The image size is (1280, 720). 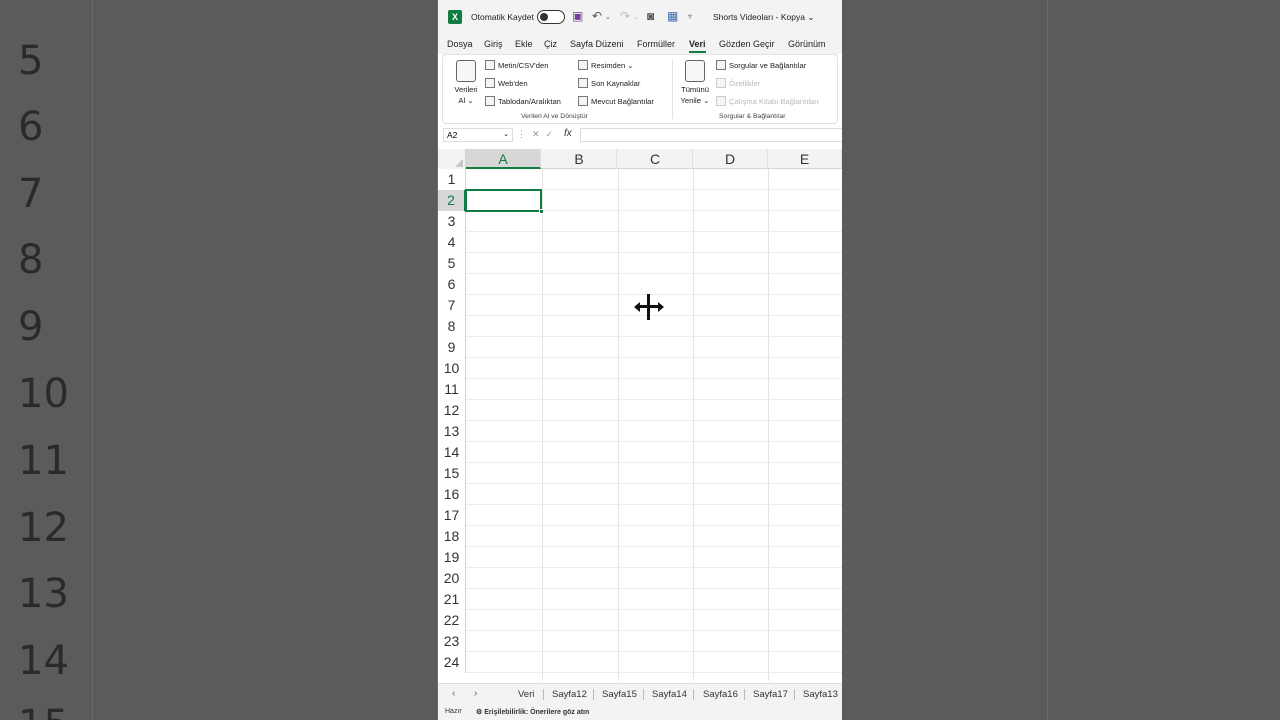 I want to click on row-header: 14, so click(x=452, y=452).